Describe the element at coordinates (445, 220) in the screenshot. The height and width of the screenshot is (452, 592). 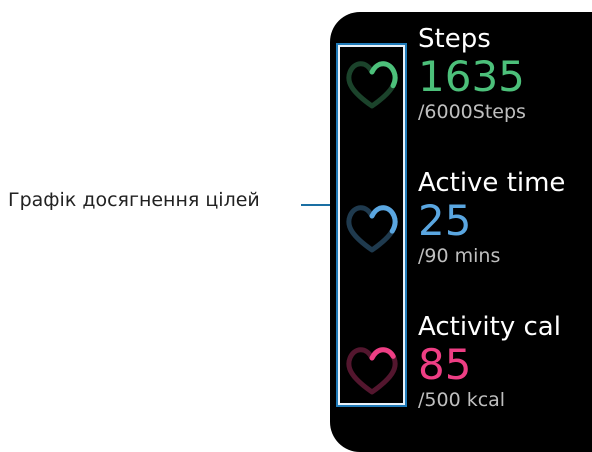
I see `active-time-value: 25` at that location.